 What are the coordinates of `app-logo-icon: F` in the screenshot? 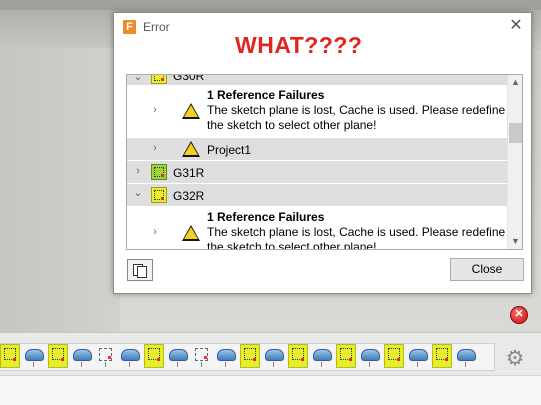 It's located at (129, 27).